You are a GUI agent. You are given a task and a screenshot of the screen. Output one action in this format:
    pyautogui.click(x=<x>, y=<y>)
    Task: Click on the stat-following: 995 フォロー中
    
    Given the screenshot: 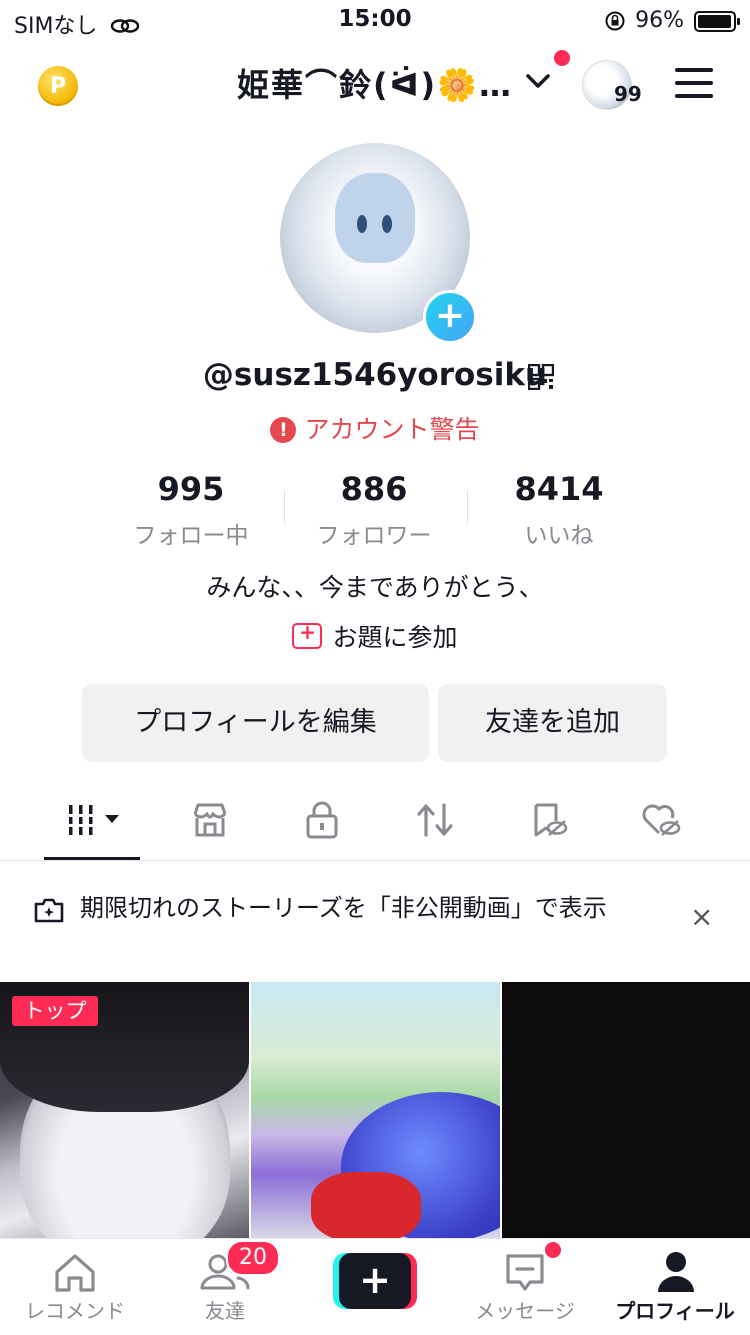 What is the action you would take?
    pyautogui.click(x=191, y=510)
    